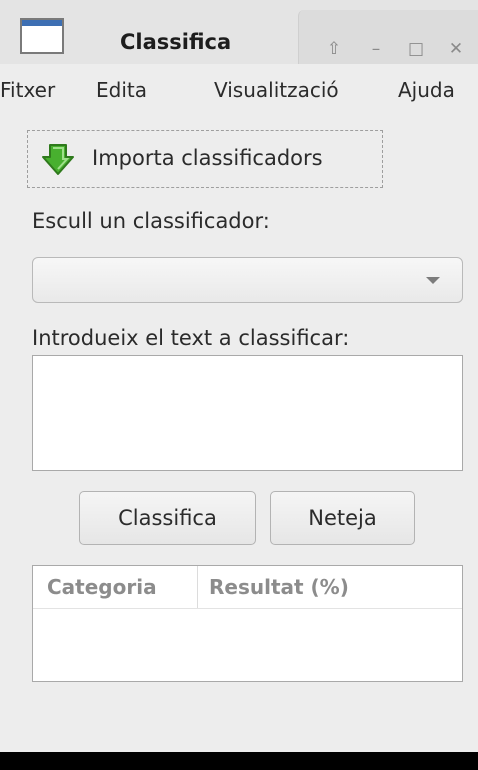 The width and height of the screenshot is (478, 770). I want to click on clear-button: Neteja, so click(342, 518).